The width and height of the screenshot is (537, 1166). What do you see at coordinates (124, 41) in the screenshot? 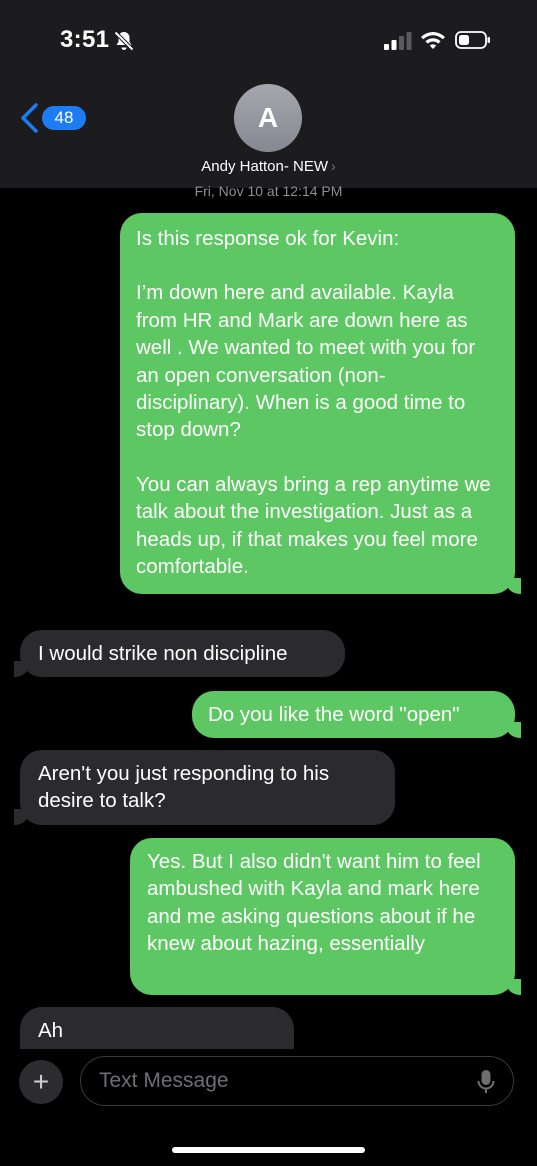
I see `bell-slash-icon` at bounding box center [124, 41].